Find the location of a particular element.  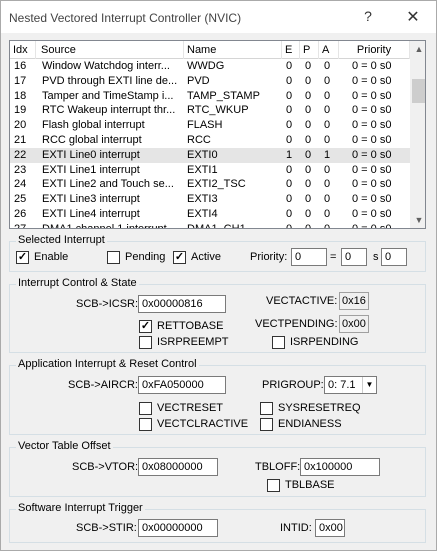

vectactive-label: VECTACTIVE: is located at coordinates (302, 301).